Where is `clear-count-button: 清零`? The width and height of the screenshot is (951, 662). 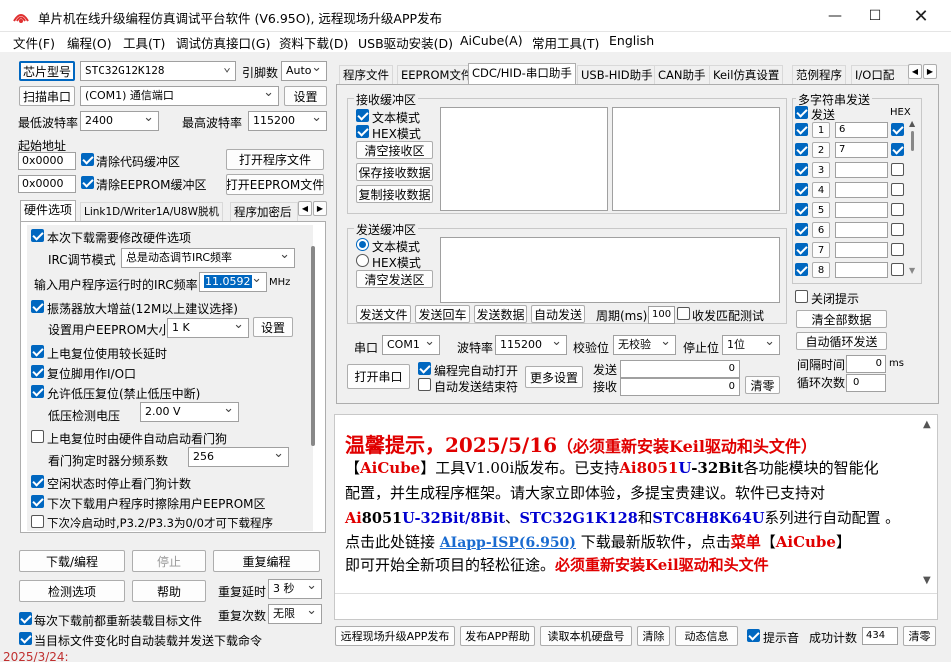 clear-count-button: 清零 is located at coordinates (762, 385).